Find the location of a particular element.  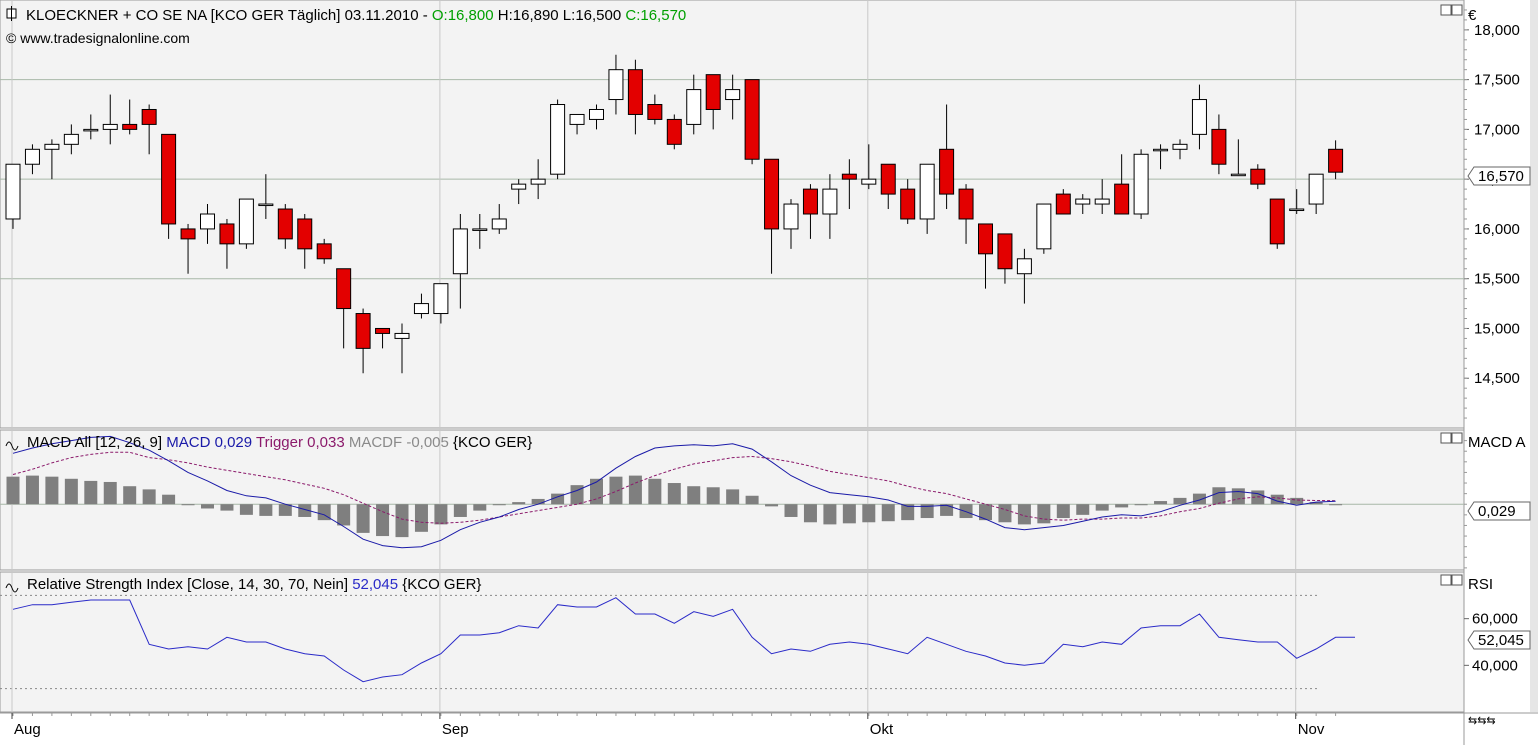

source-text: © www.tradesignalonline.com is located at coordinates (98, 38).